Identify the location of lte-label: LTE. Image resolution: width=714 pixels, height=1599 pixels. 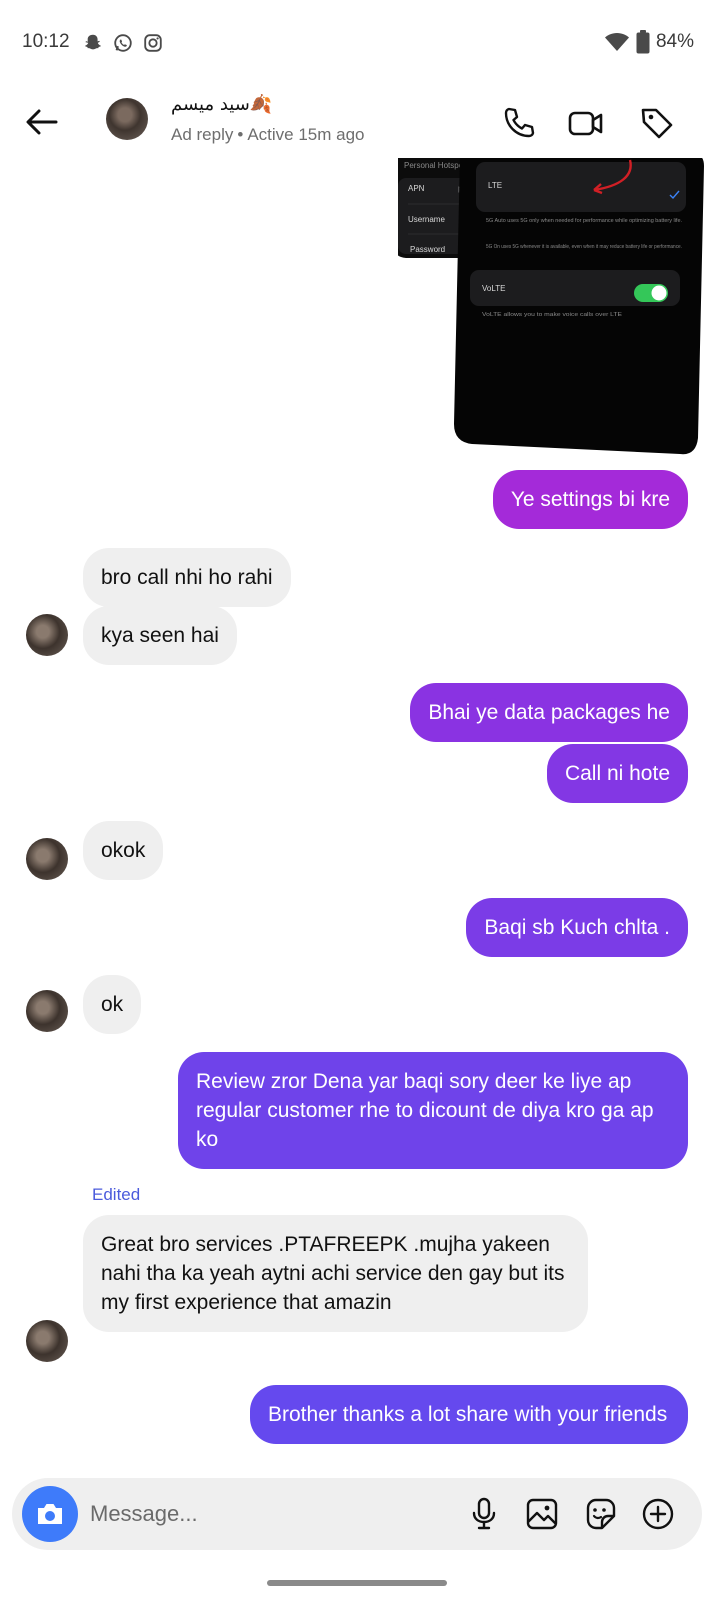
(495, 185).